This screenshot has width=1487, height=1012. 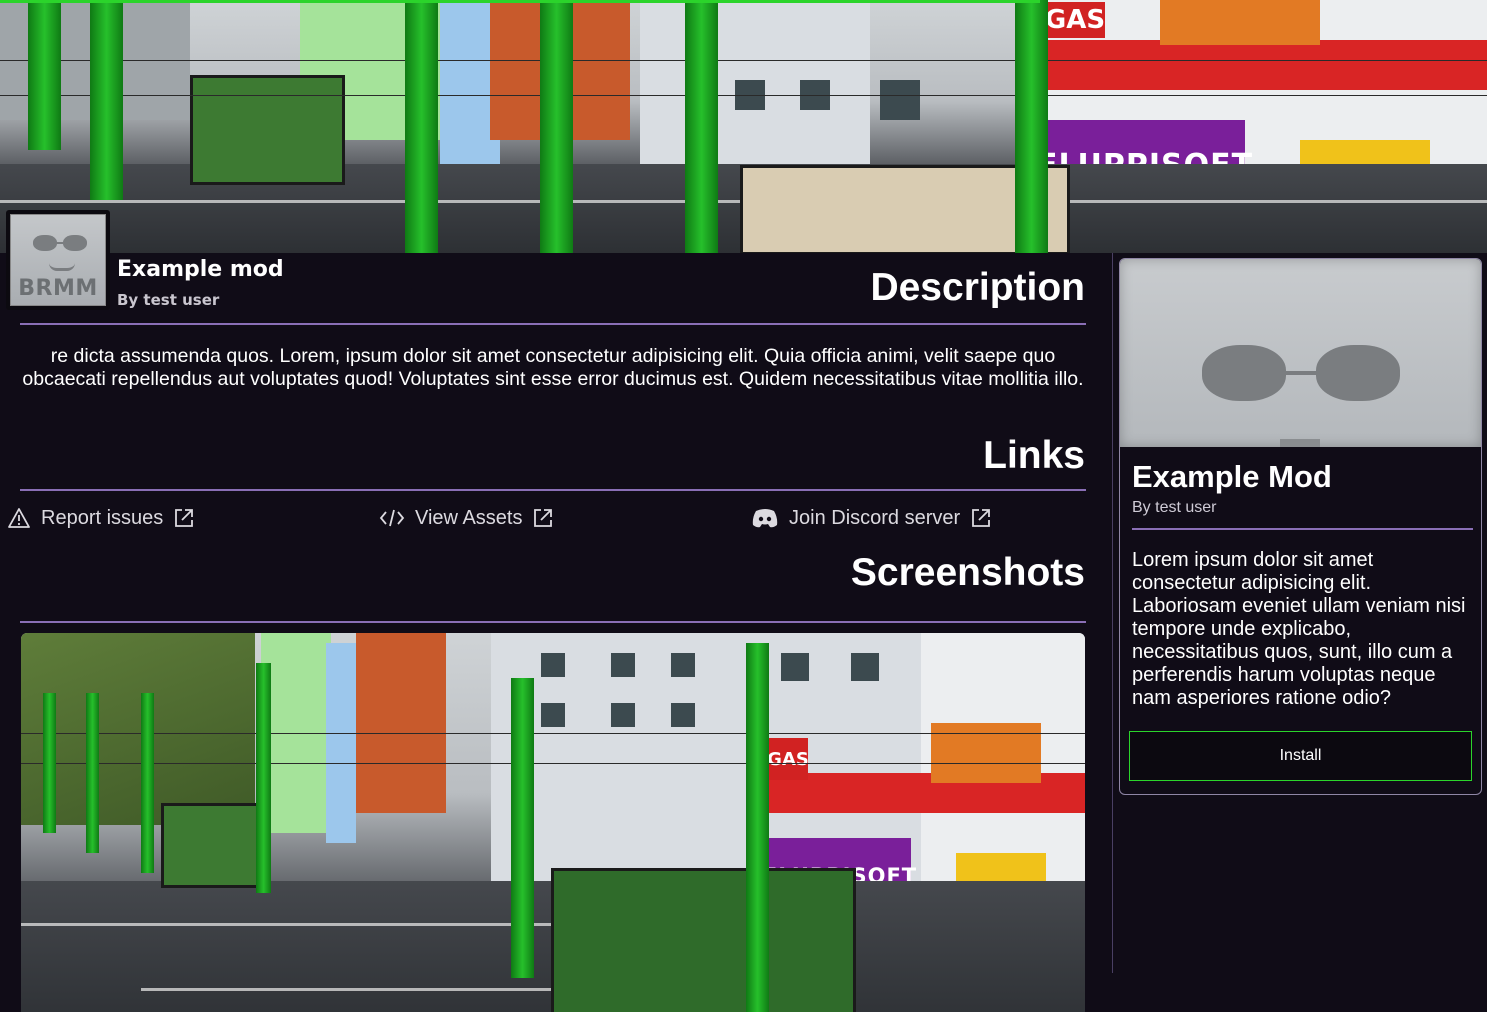 I want to click on view-assets-label: View Assets, so click(x=469, y=517).